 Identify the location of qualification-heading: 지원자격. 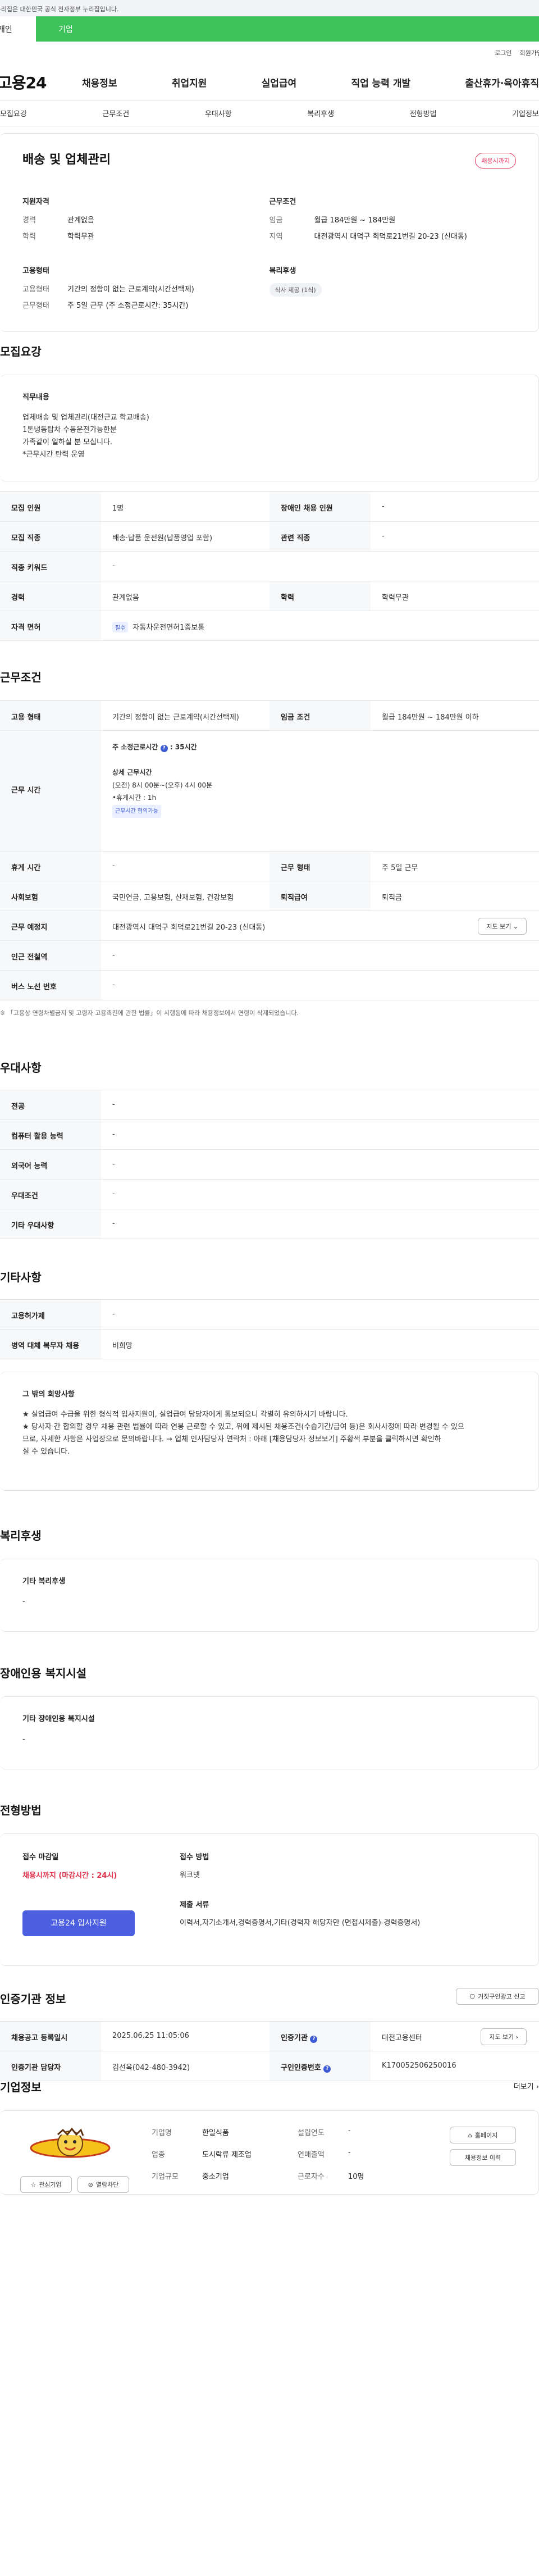
(35, 202).